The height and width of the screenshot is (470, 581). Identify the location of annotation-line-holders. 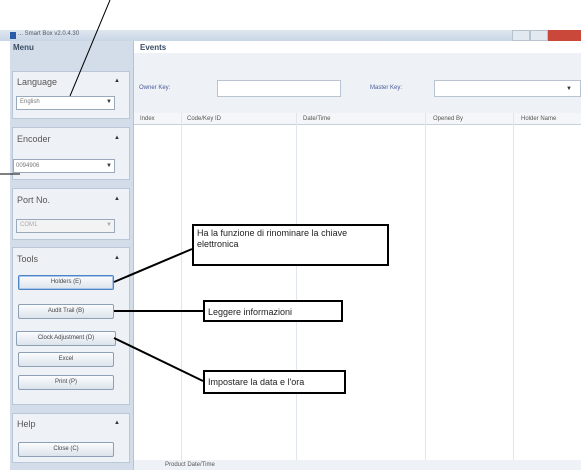
(153, 265).